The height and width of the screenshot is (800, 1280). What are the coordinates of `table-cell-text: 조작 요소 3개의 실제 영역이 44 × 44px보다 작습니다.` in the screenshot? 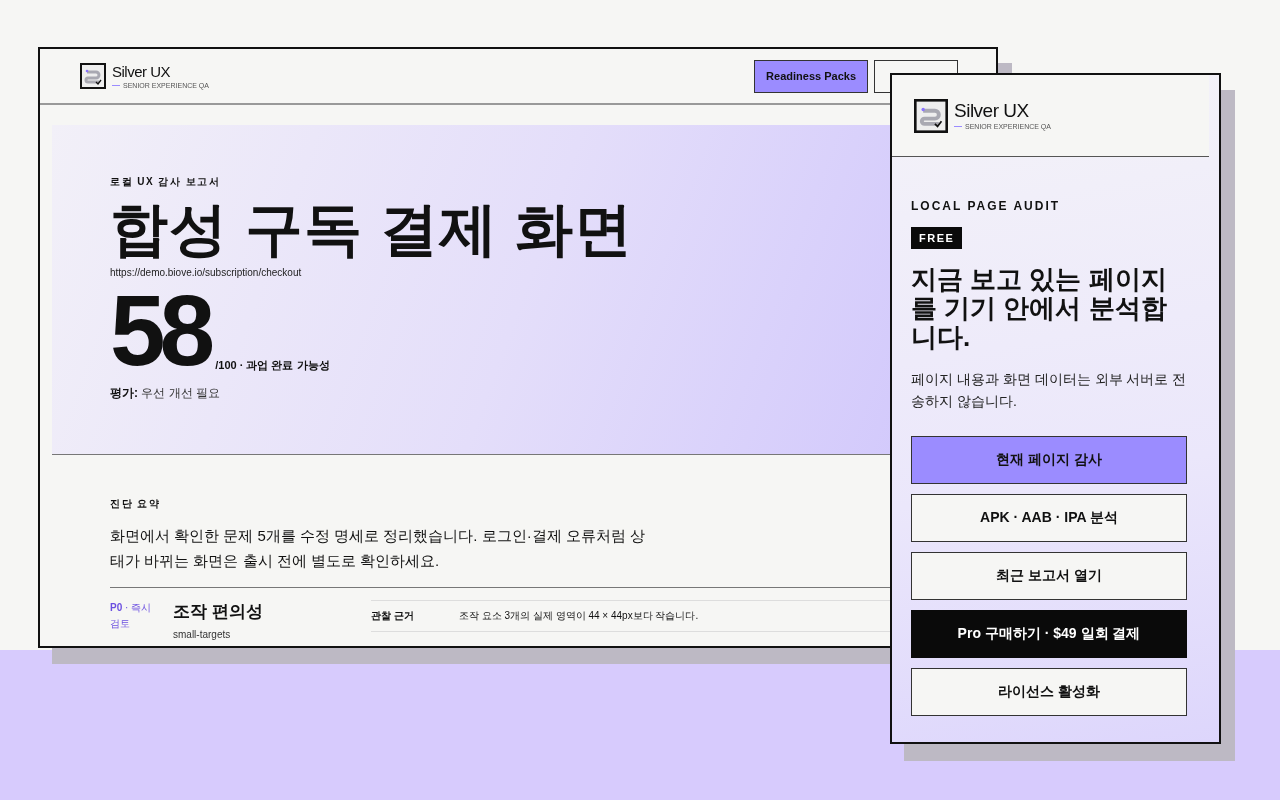 It's located at (579, 616).